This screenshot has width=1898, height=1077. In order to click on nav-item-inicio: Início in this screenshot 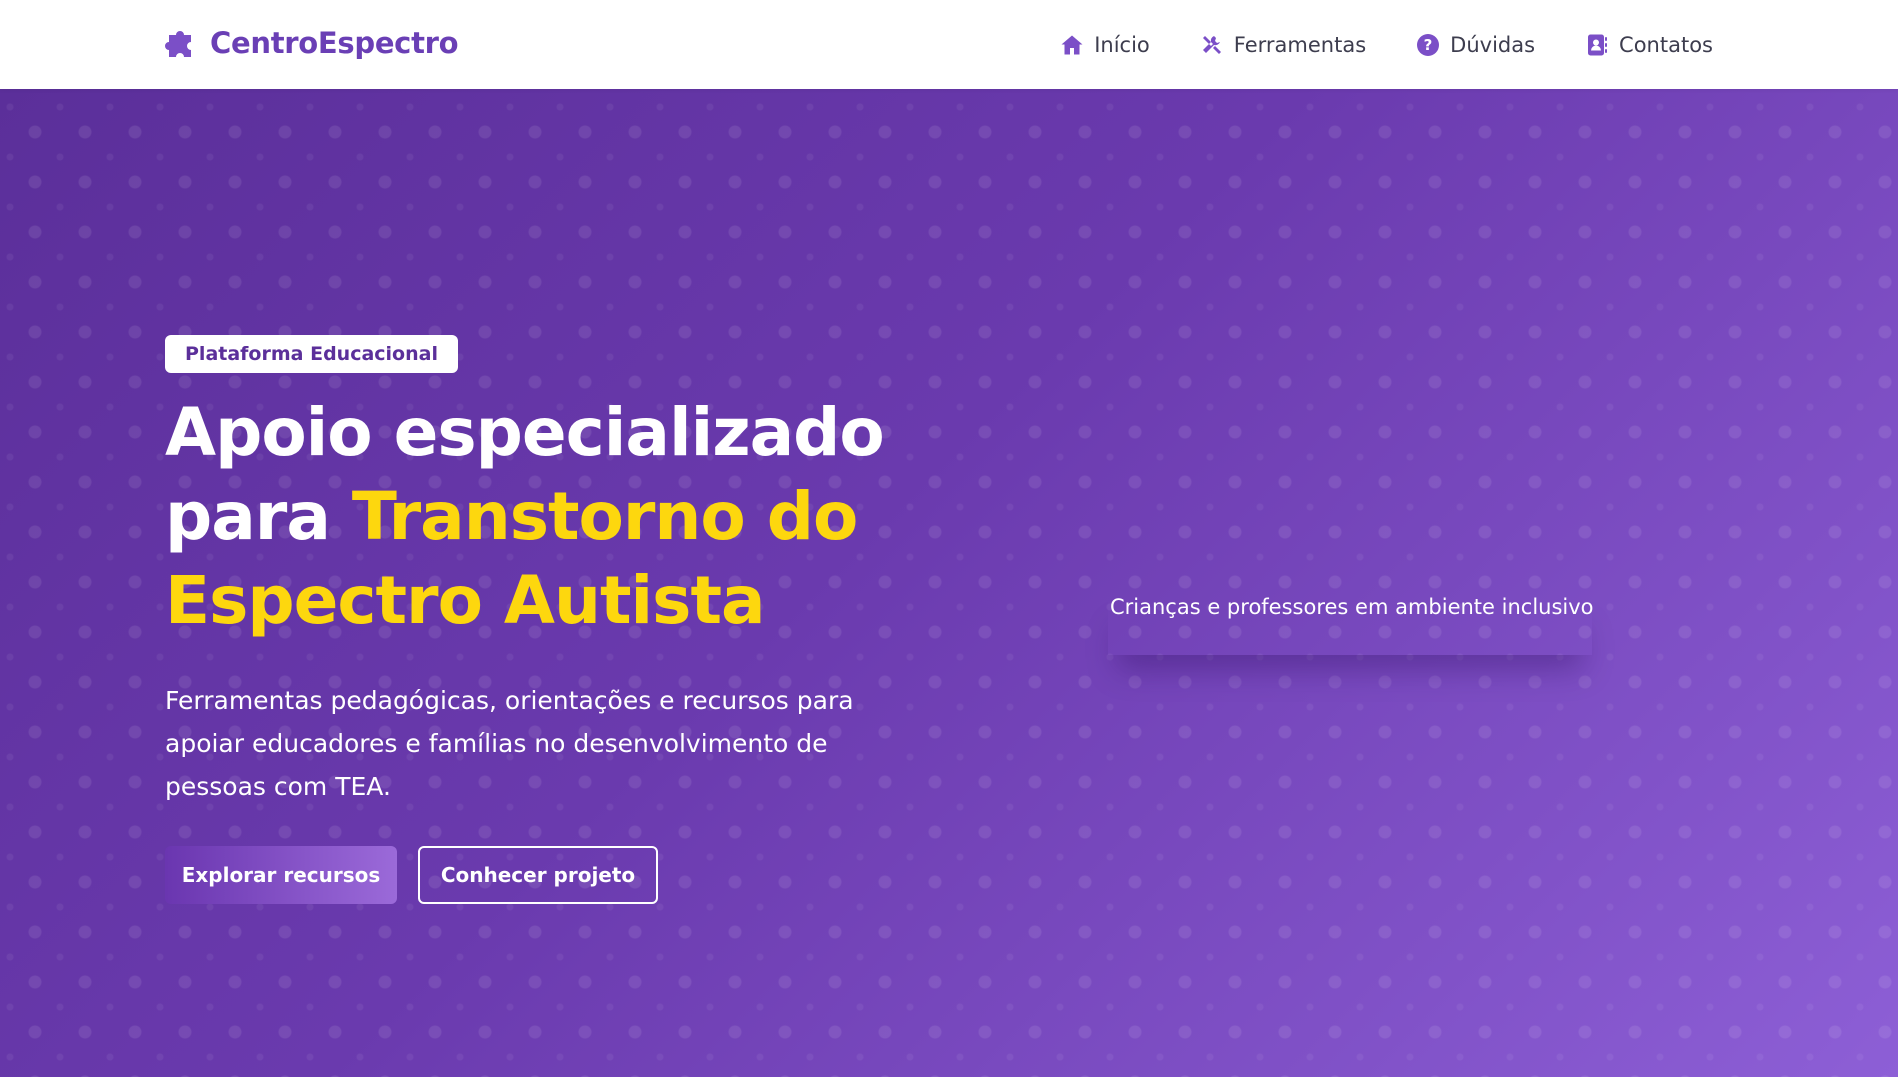, I will do `click(1105, 45)`.